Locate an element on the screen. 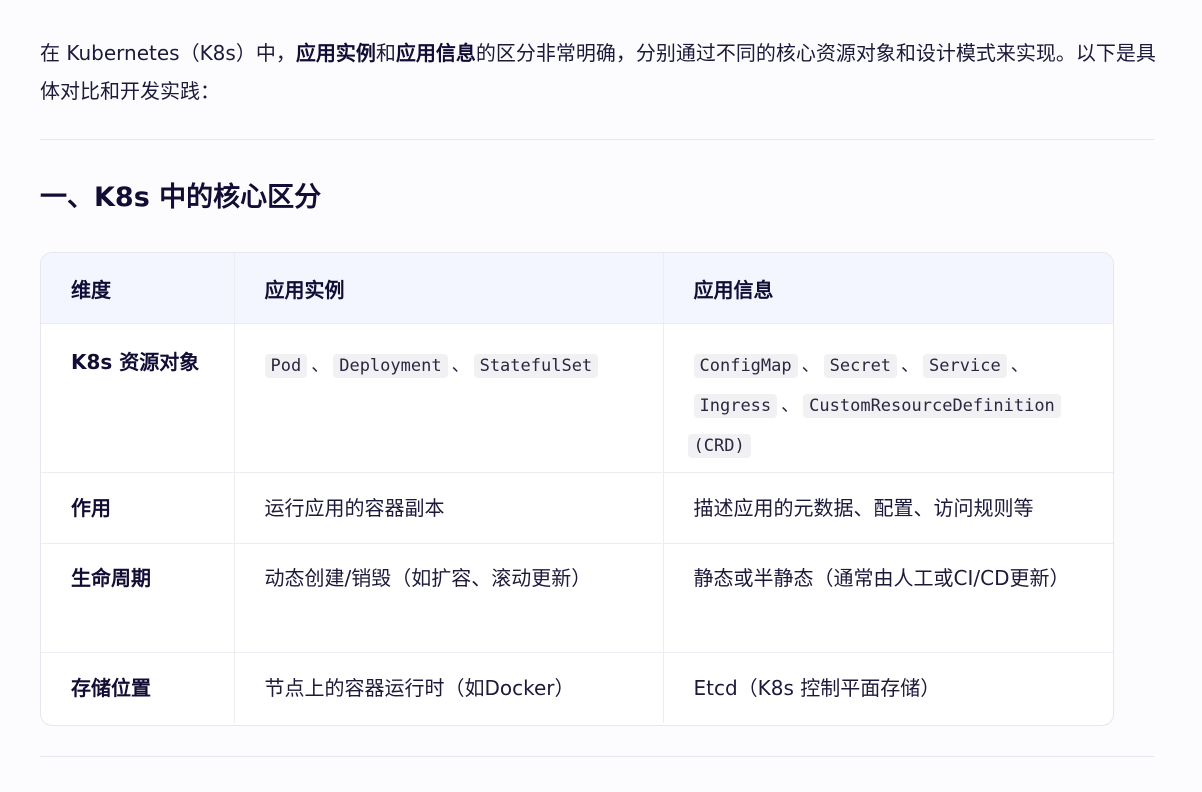 Image resolution: width=1202 pixels, height=792 pixels. intro-text-1: 在 Kubernetes（K8s）中， is located at coordinates (168, 53).